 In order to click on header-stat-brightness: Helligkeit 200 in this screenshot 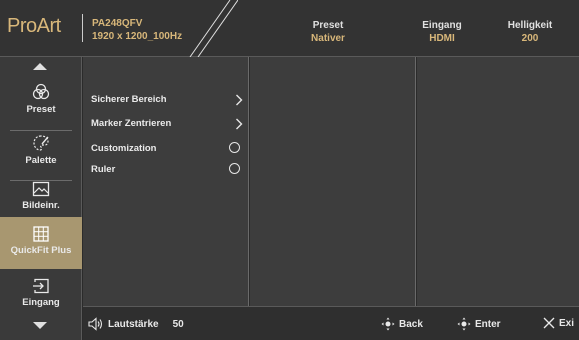, I will do `click(530, 32)`.